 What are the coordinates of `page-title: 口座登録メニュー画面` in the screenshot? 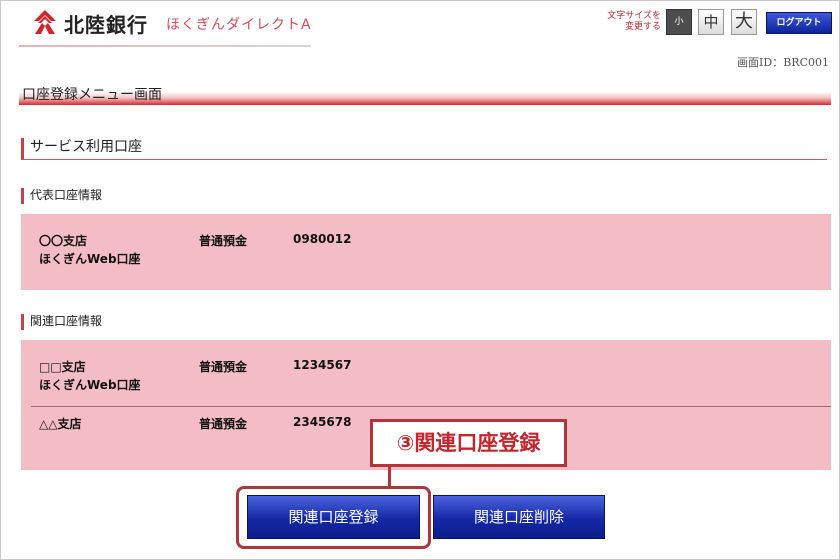 It's located at (92, 95).